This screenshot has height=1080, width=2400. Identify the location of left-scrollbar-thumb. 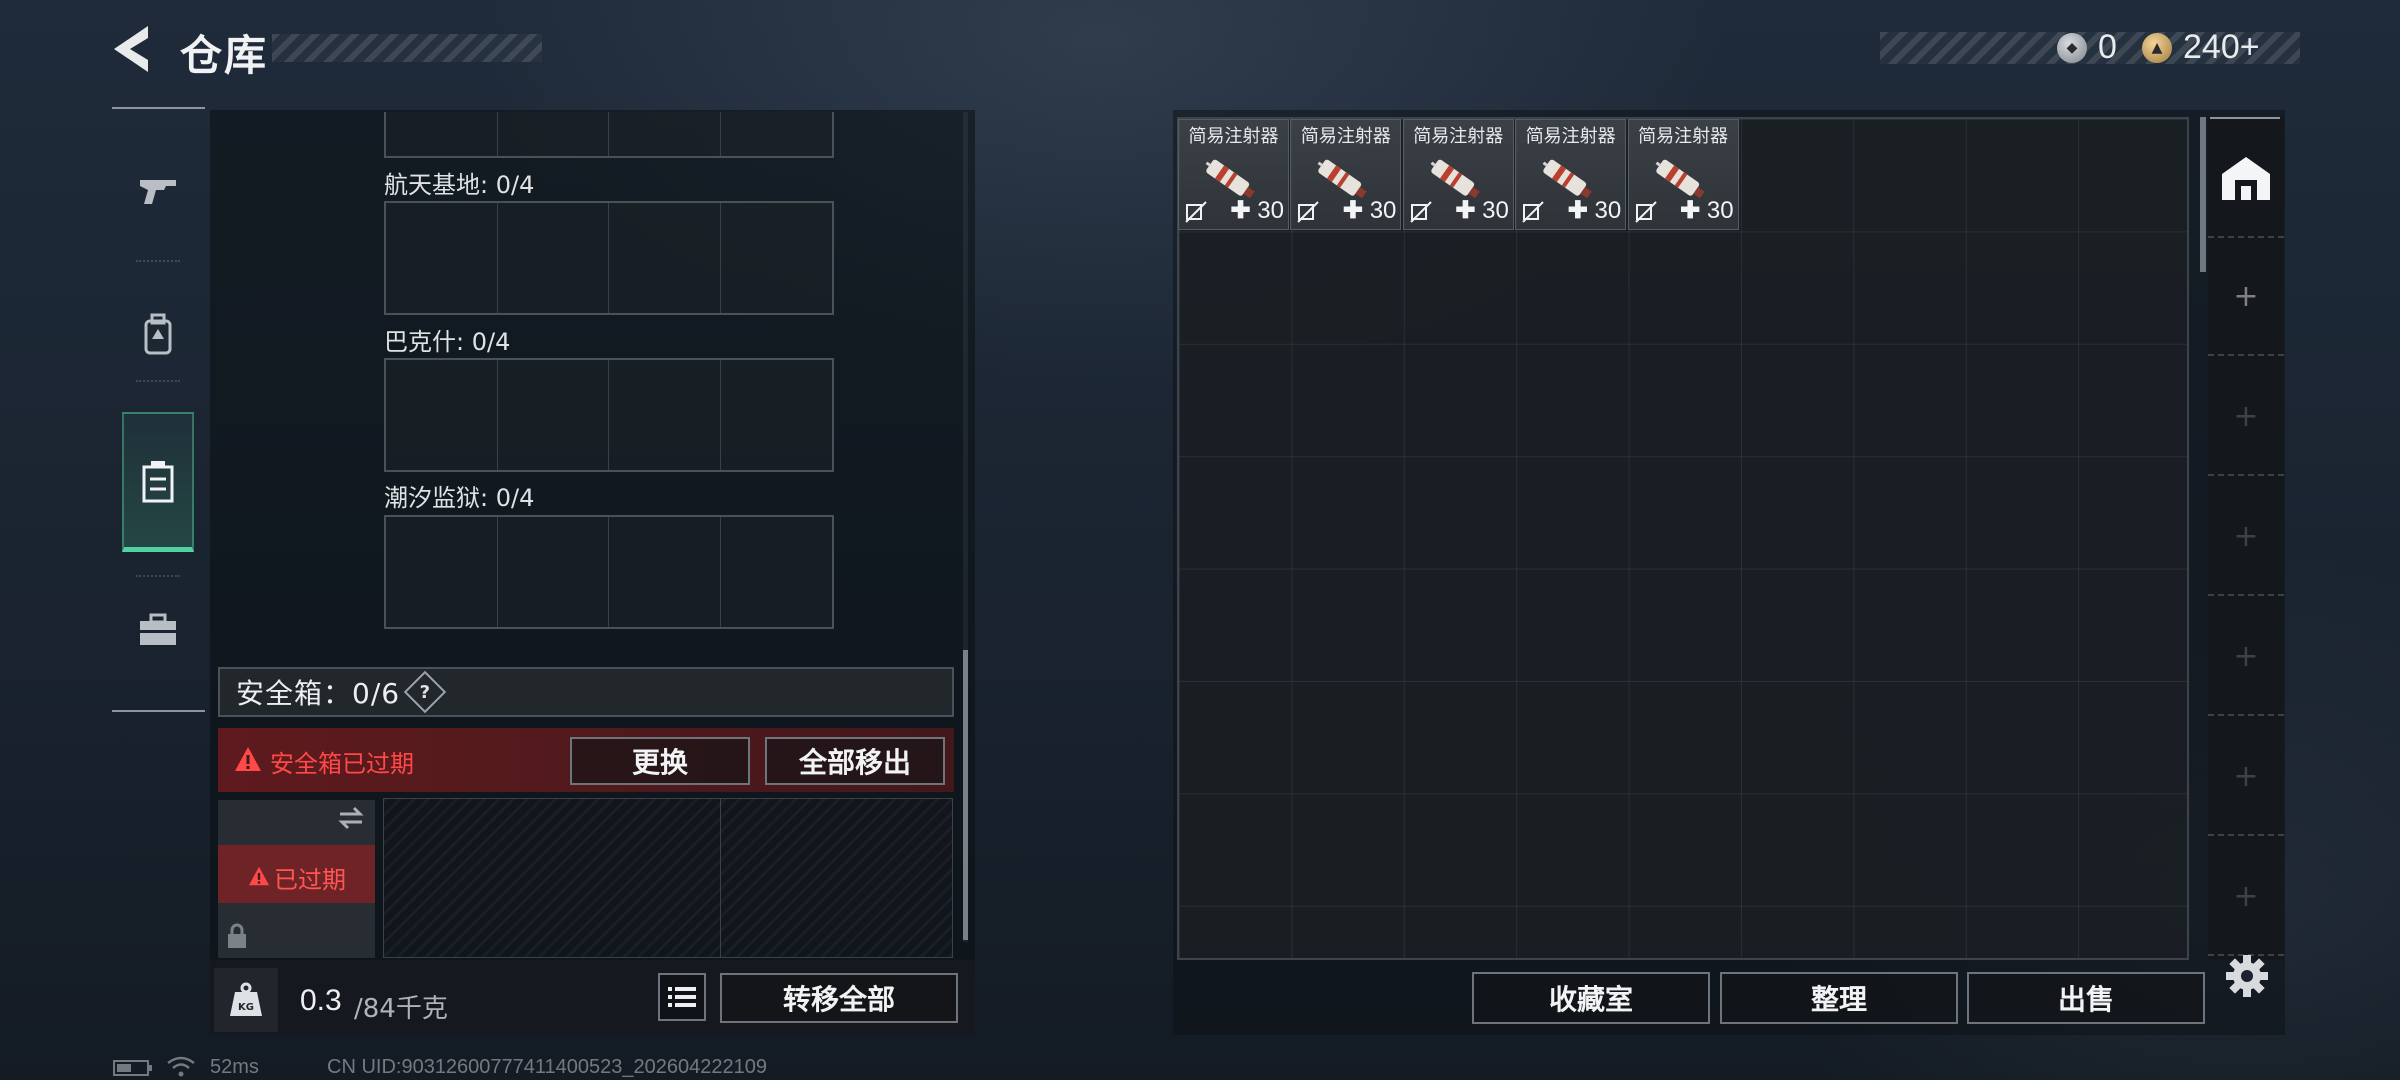
(965, 795).